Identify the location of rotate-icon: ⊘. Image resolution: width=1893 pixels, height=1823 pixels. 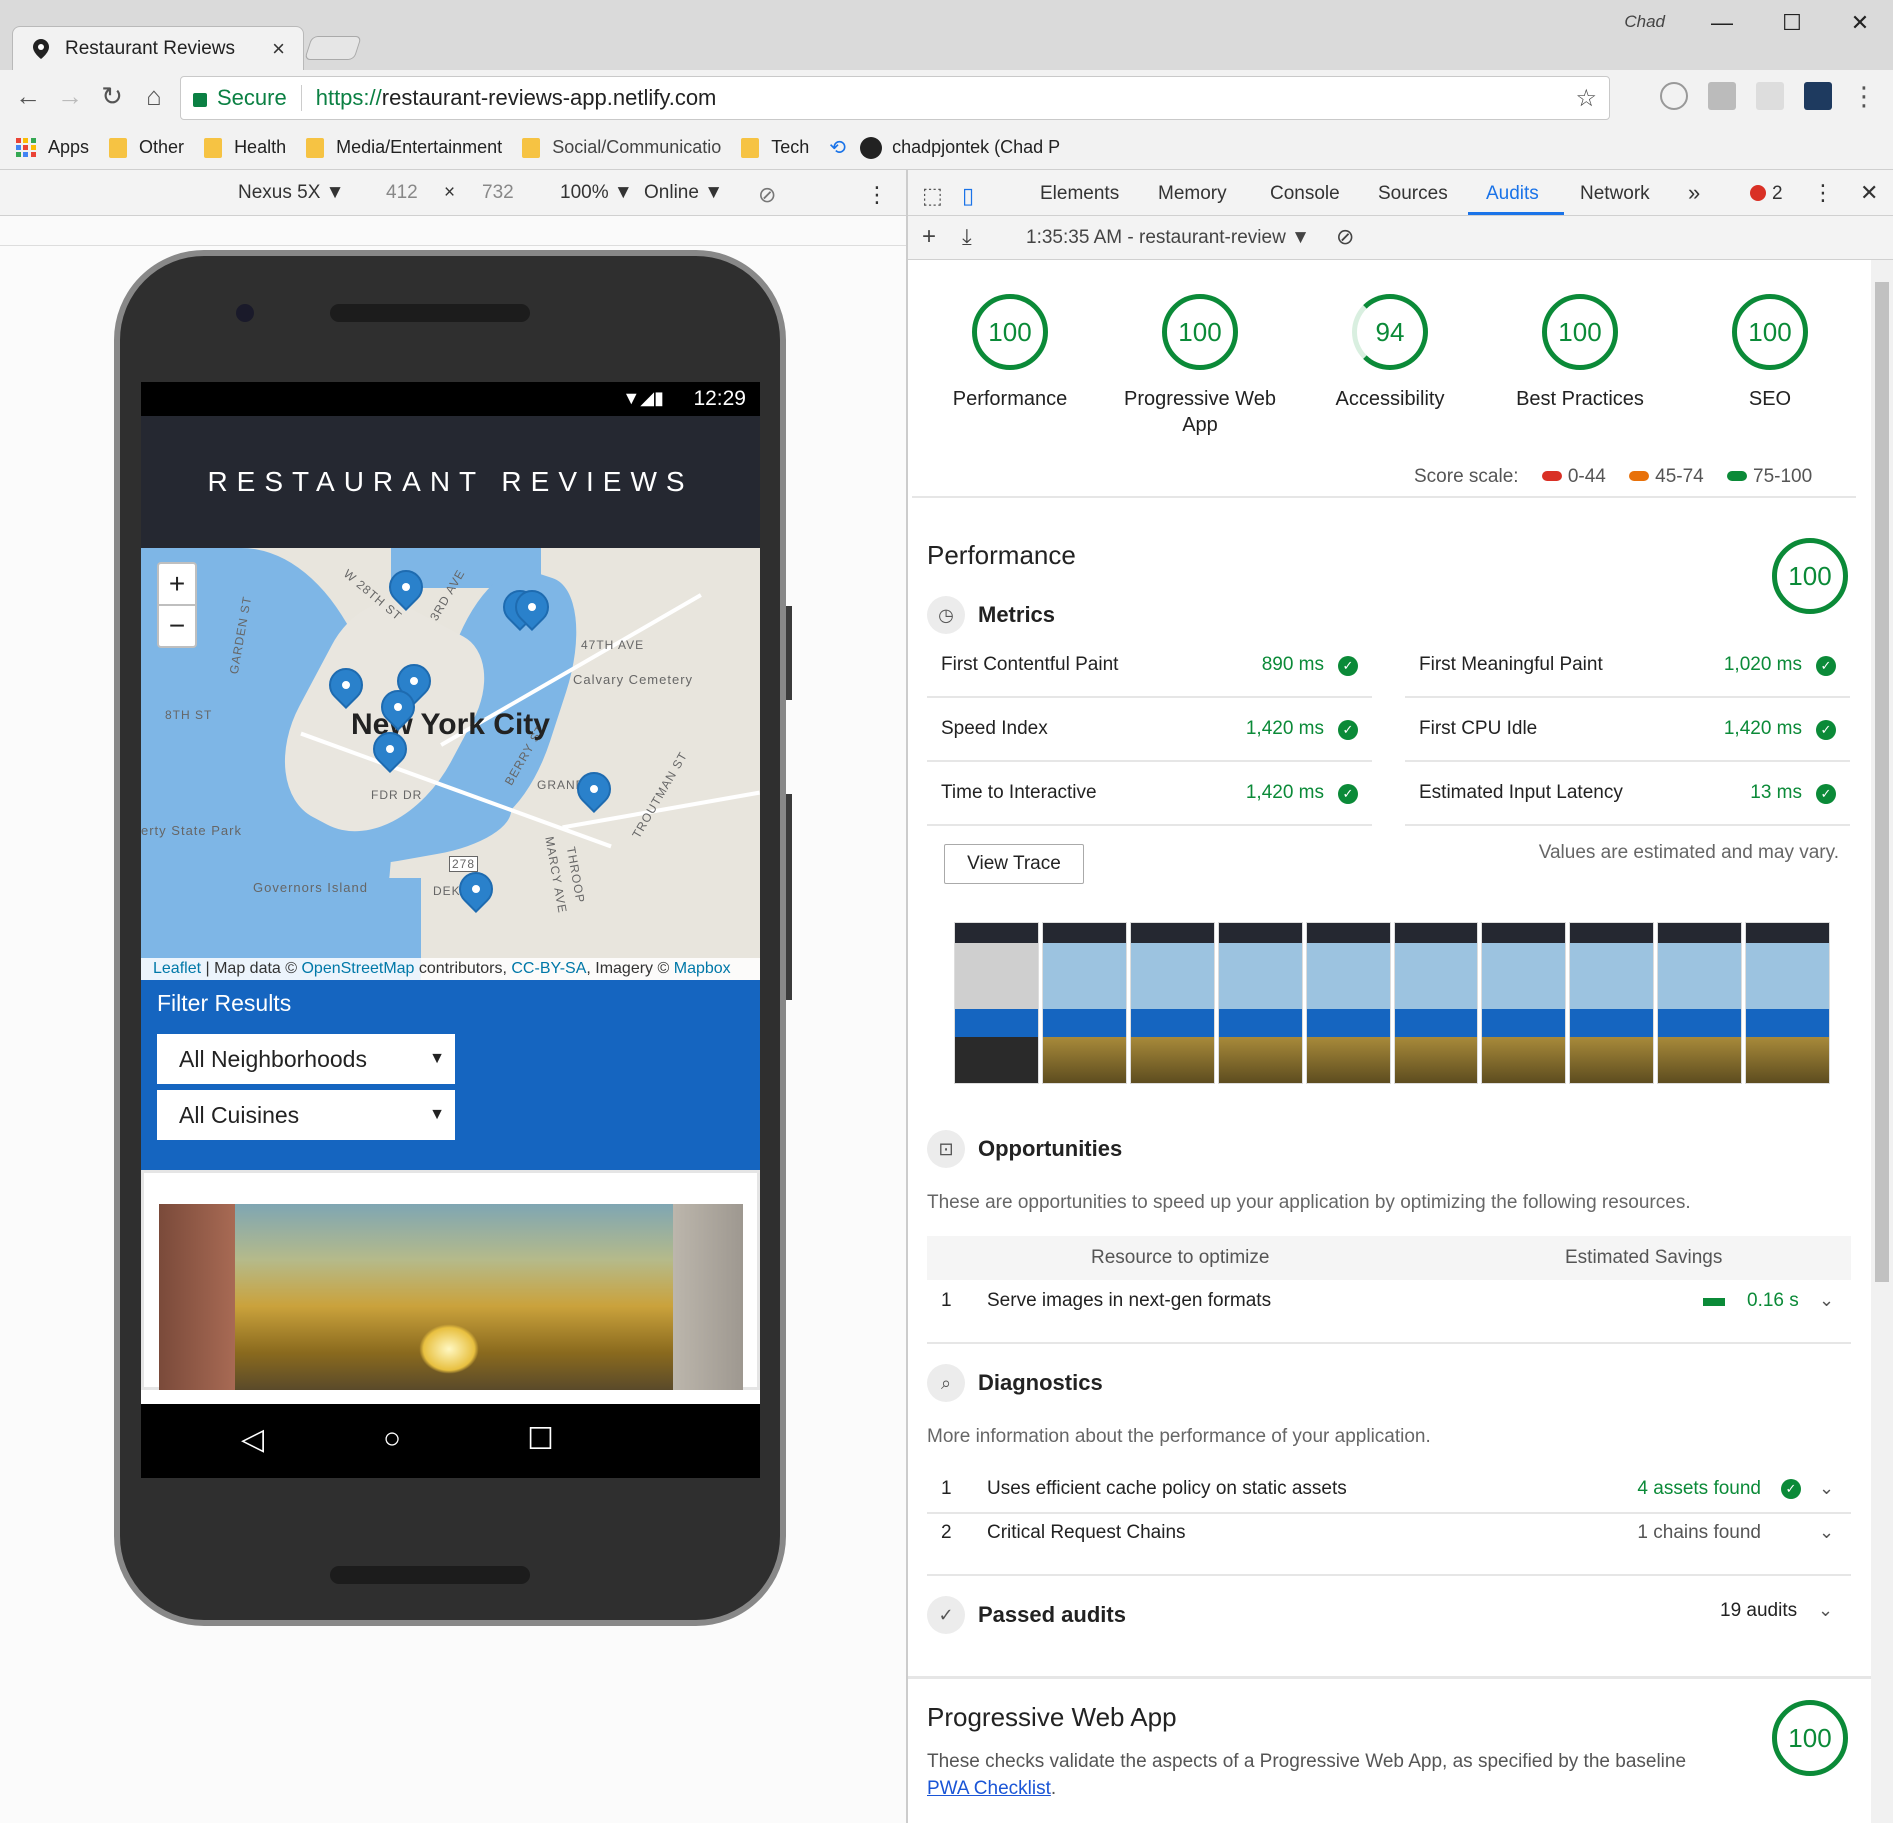
(767, 195).